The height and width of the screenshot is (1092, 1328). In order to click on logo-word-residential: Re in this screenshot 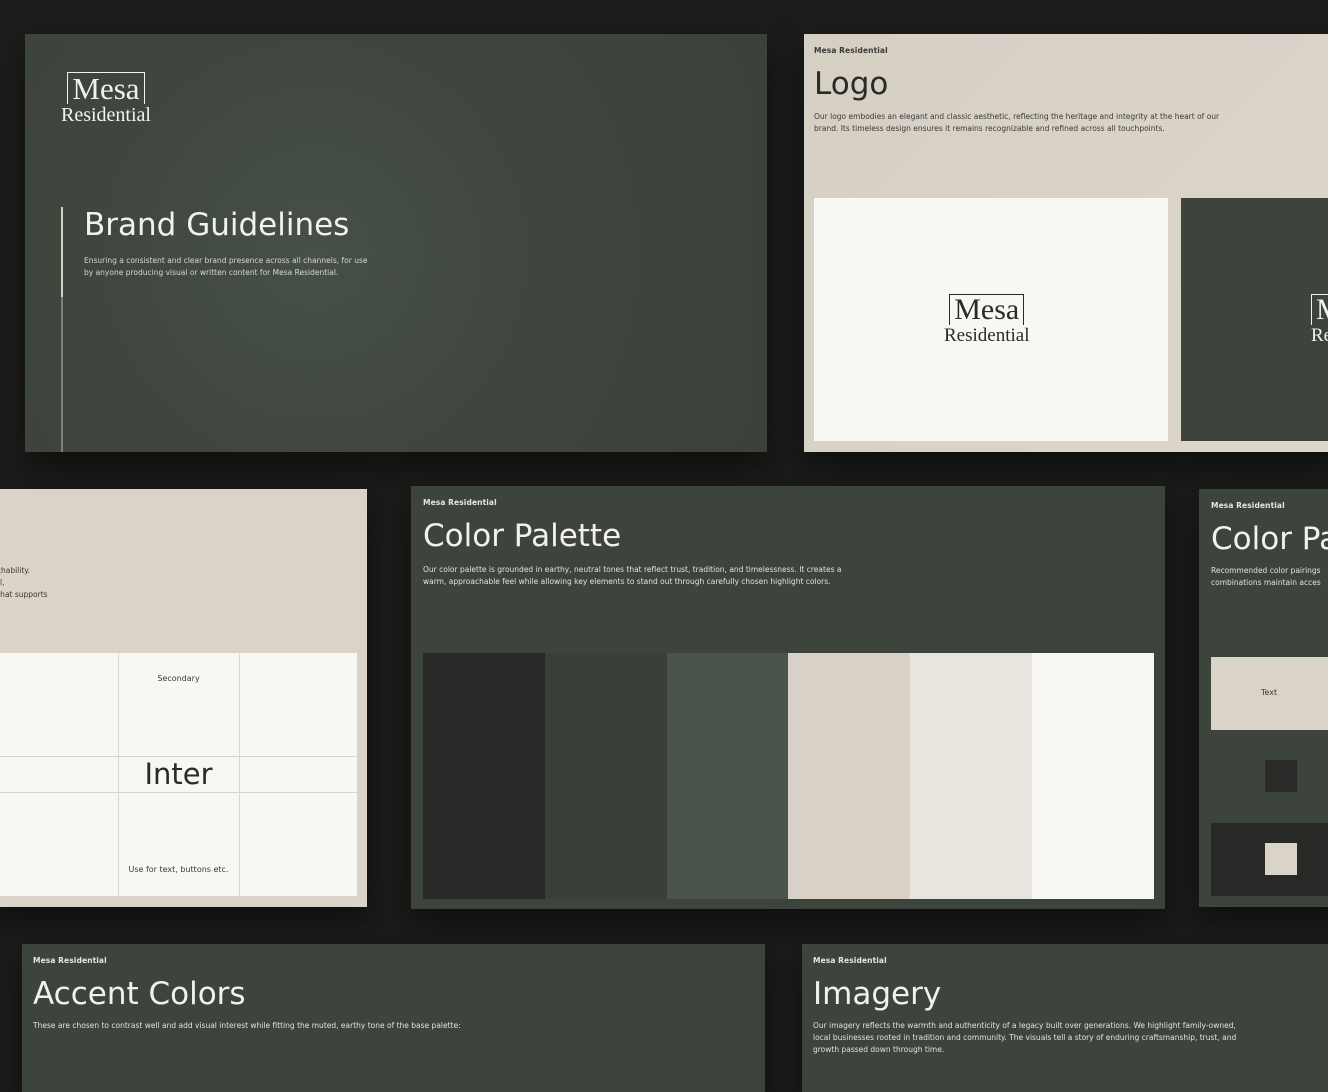, I will do `click(1319, 335)`.